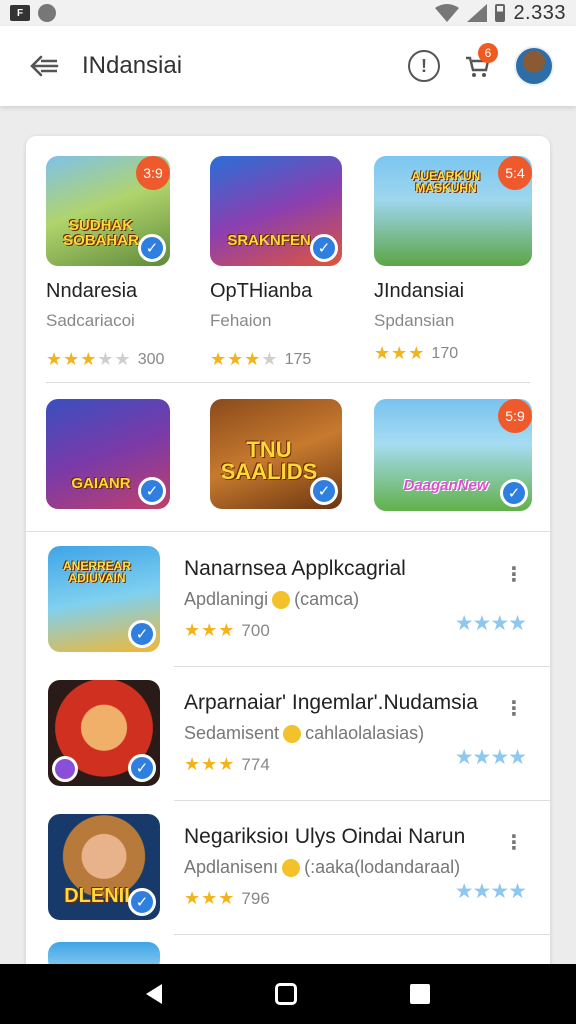 The height and width of the screenshot is (1024, 576). I want to click on rating-count: 774, so click(255, 764).